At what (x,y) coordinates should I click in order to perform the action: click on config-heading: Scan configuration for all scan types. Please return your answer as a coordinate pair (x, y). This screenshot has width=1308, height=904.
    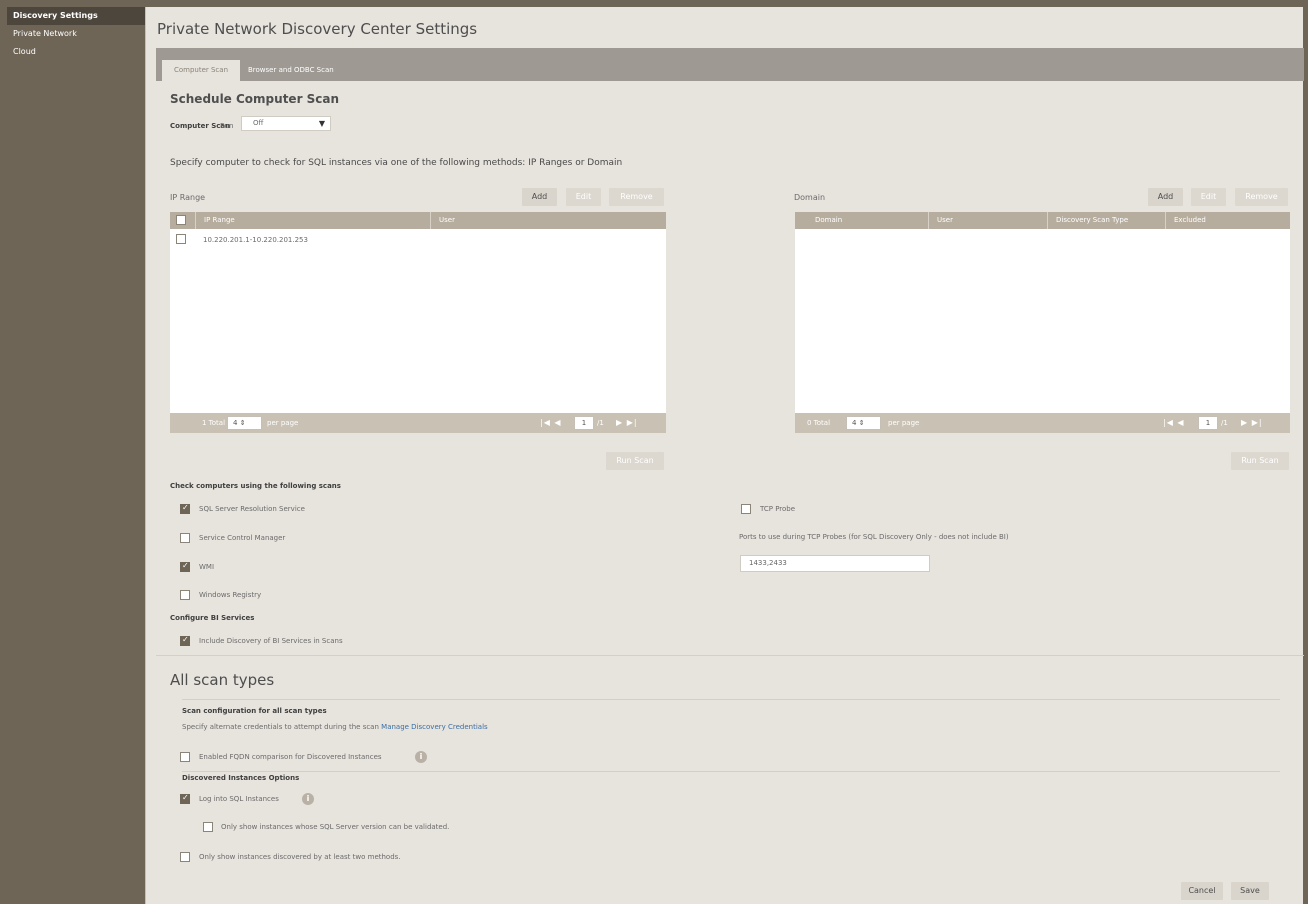
    Looking at the image, I should click on (254, 711).